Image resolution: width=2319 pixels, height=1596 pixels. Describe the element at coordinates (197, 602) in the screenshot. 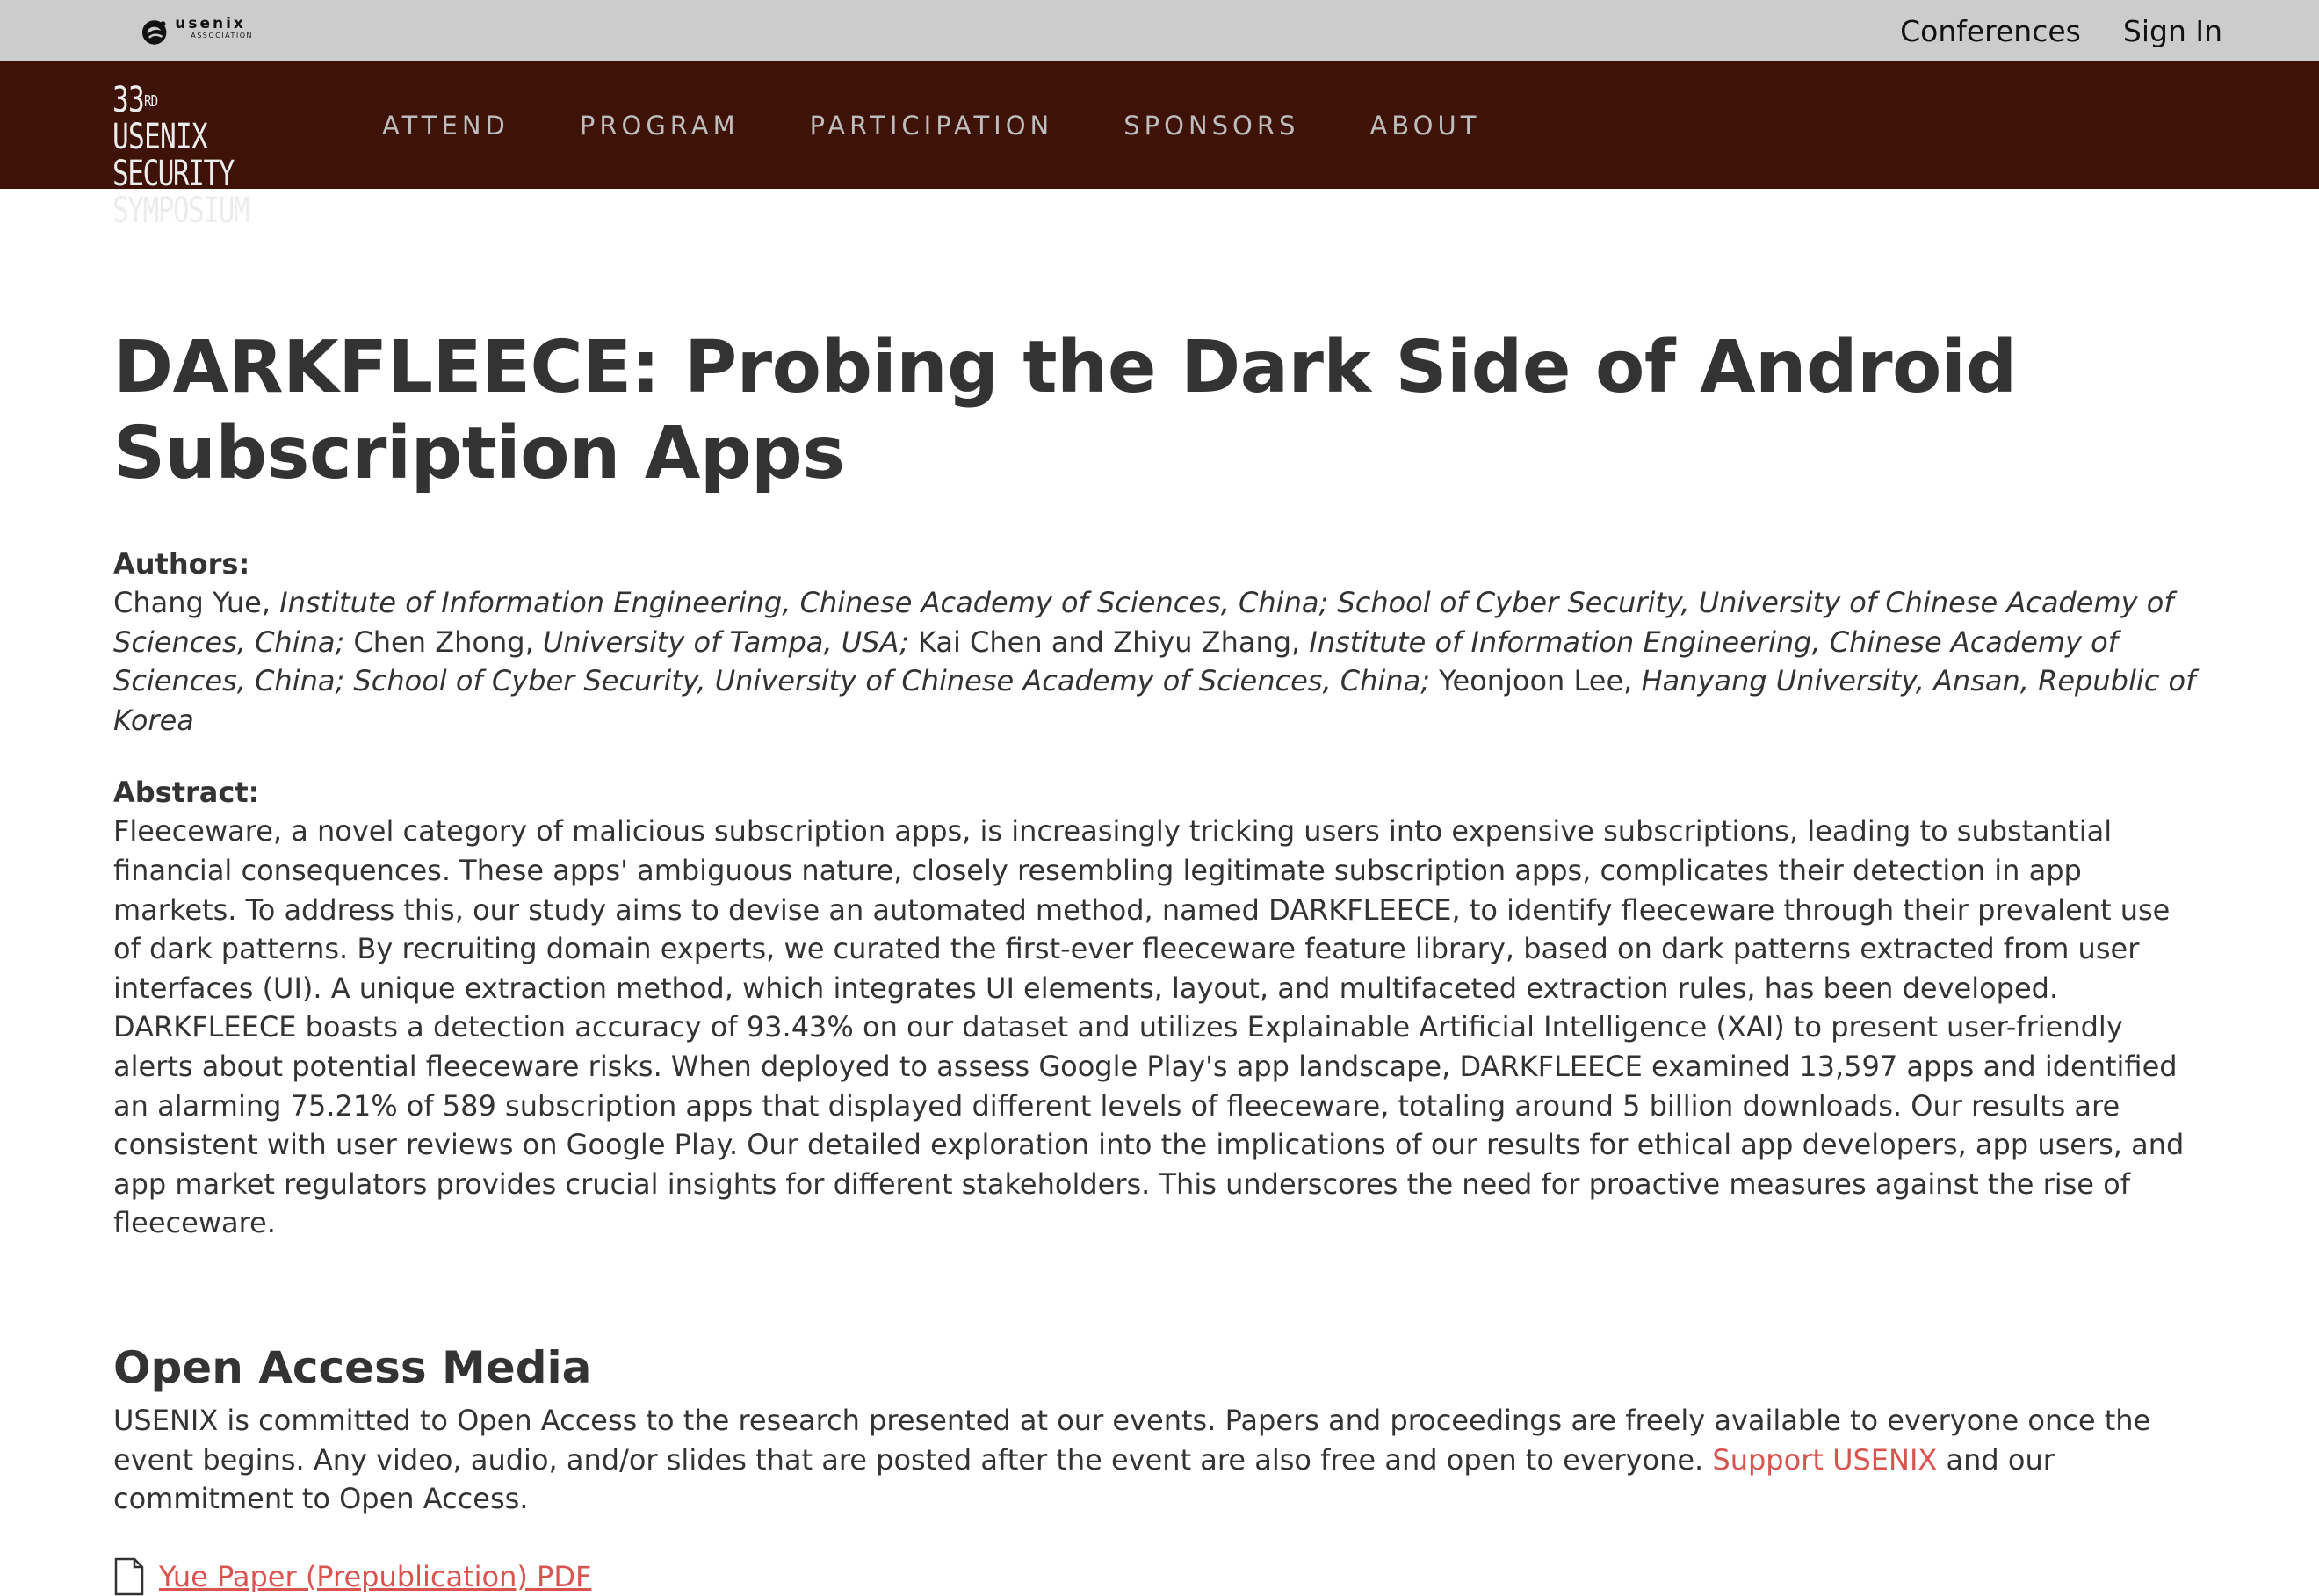

I see `author-name: Chang Yue,` at that location.